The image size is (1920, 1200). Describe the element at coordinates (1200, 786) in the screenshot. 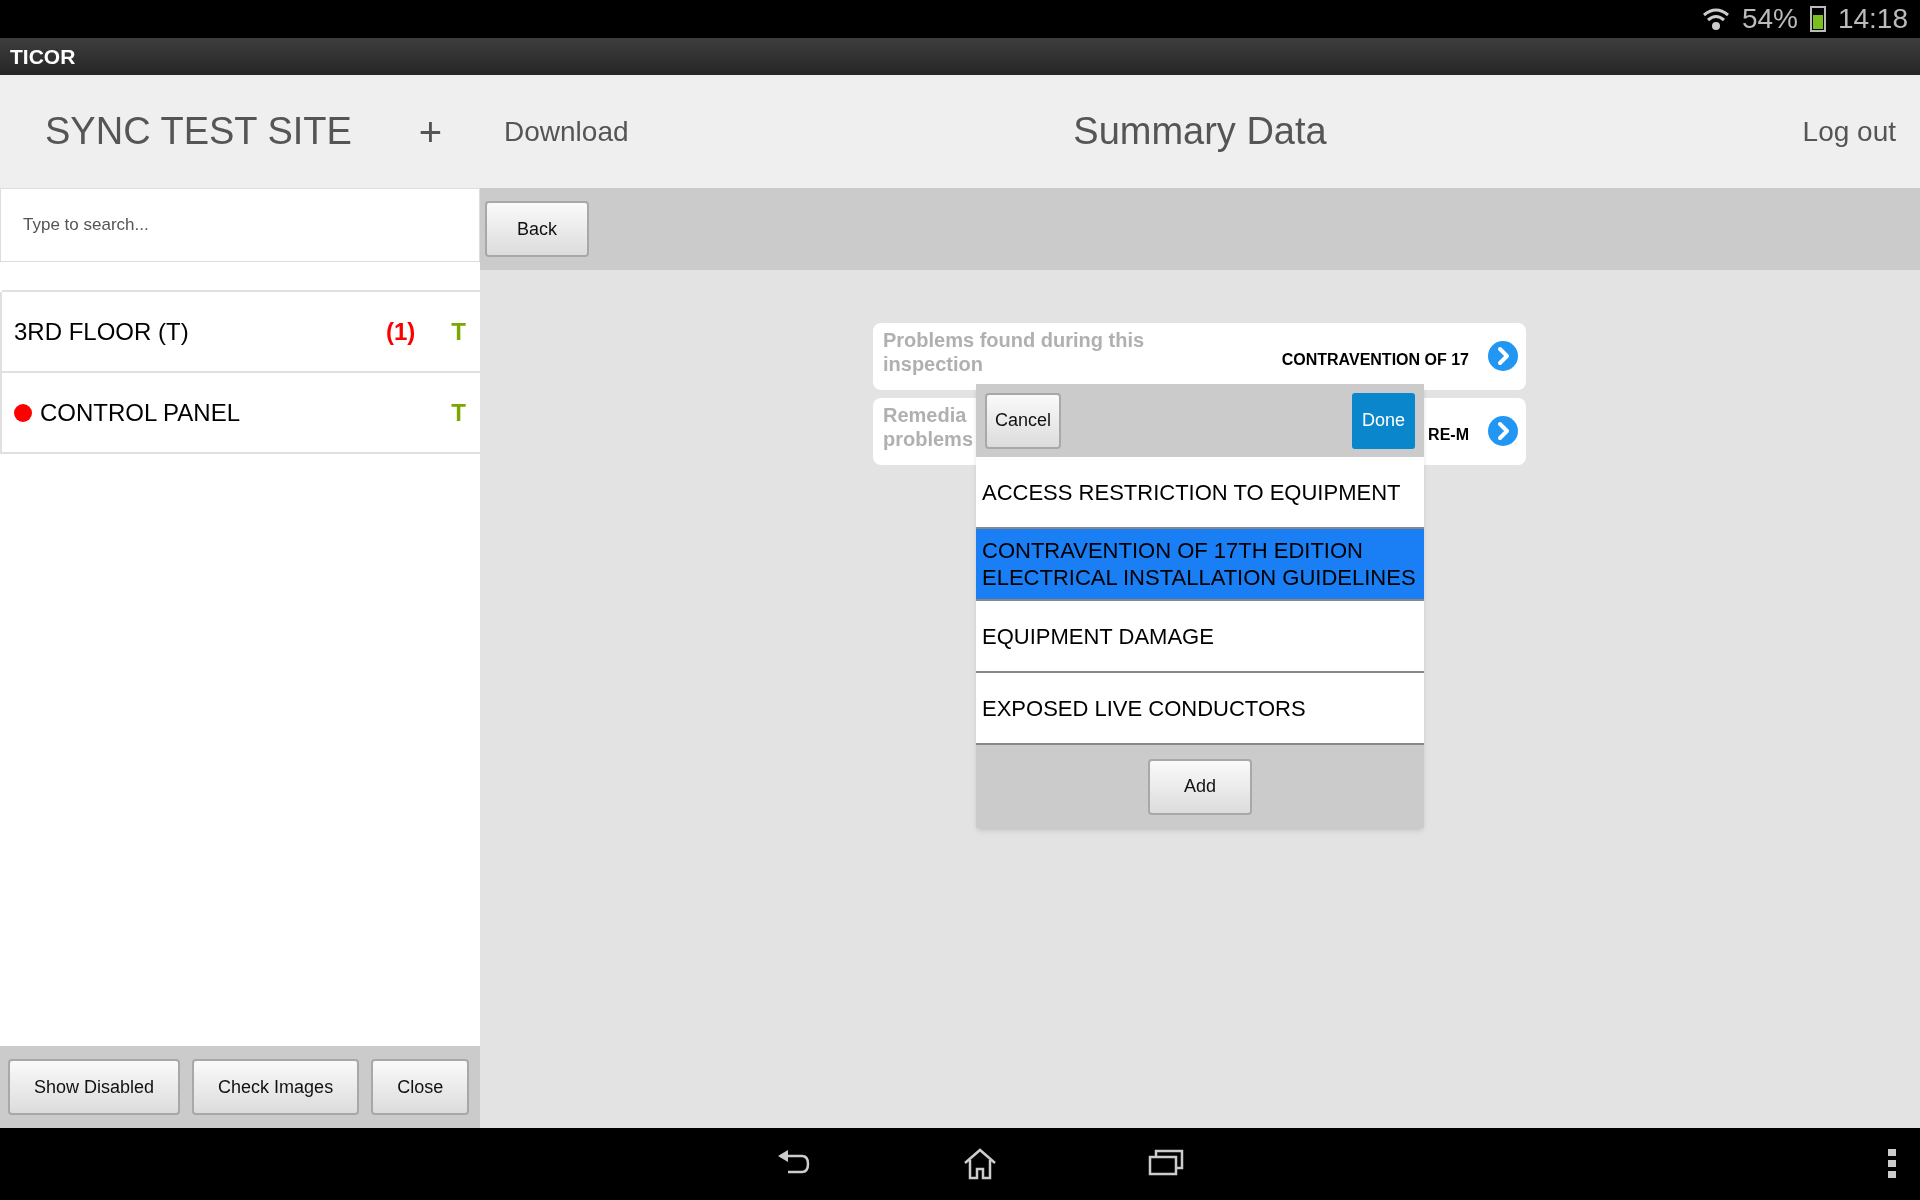

I see `add-button: Add` at that location.